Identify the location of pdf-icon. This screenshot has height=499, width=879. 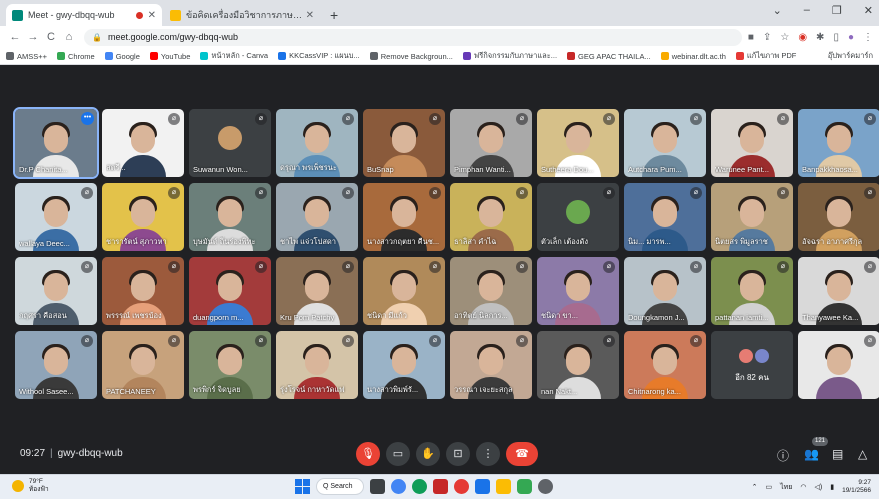
(440, 486).